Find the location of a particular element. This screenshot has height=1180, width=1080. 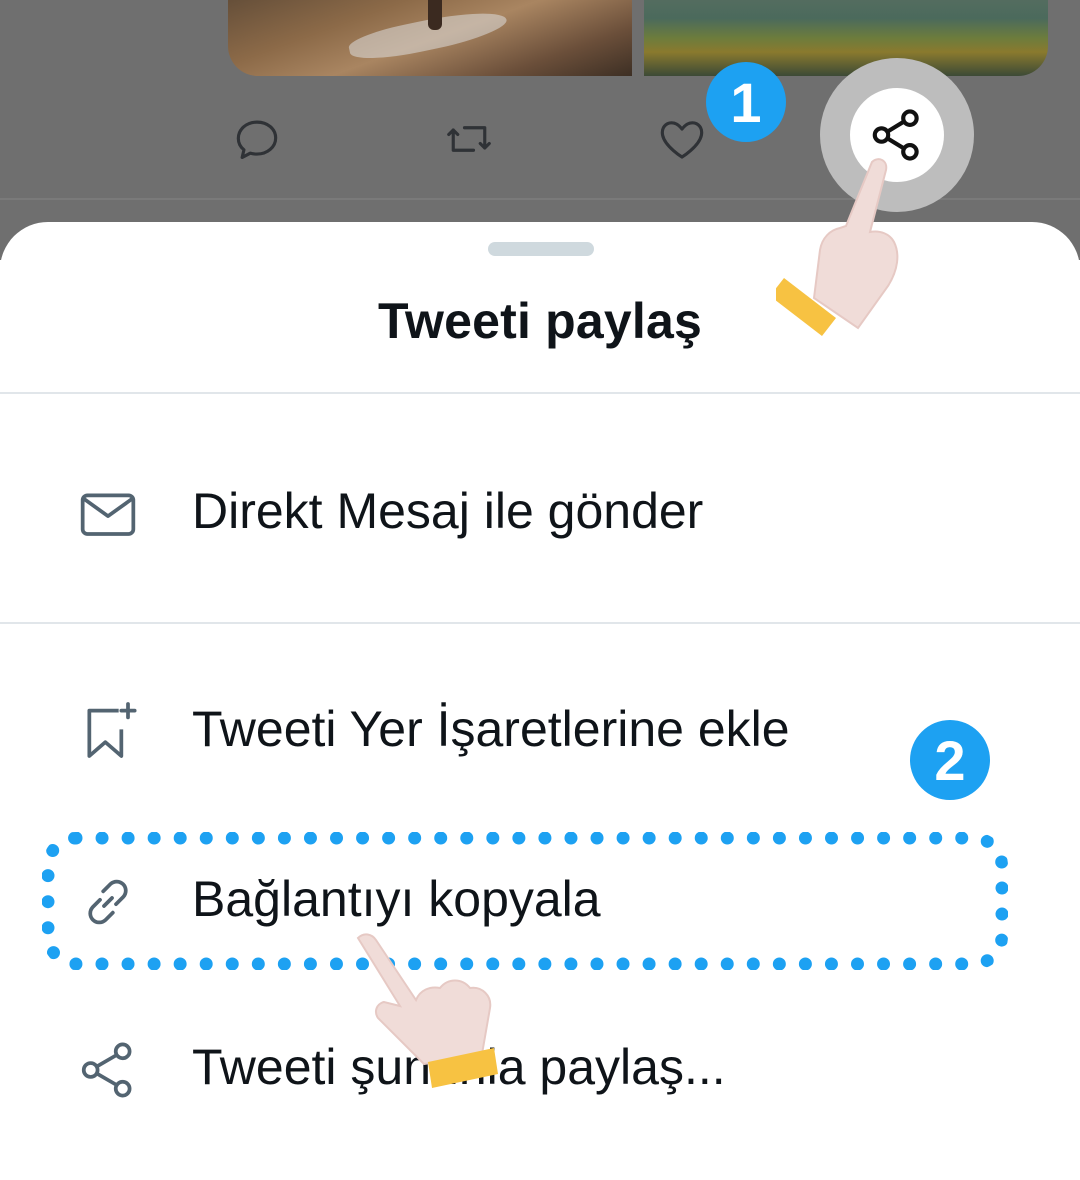

highlight-outline is located at coordinates (525, 901).